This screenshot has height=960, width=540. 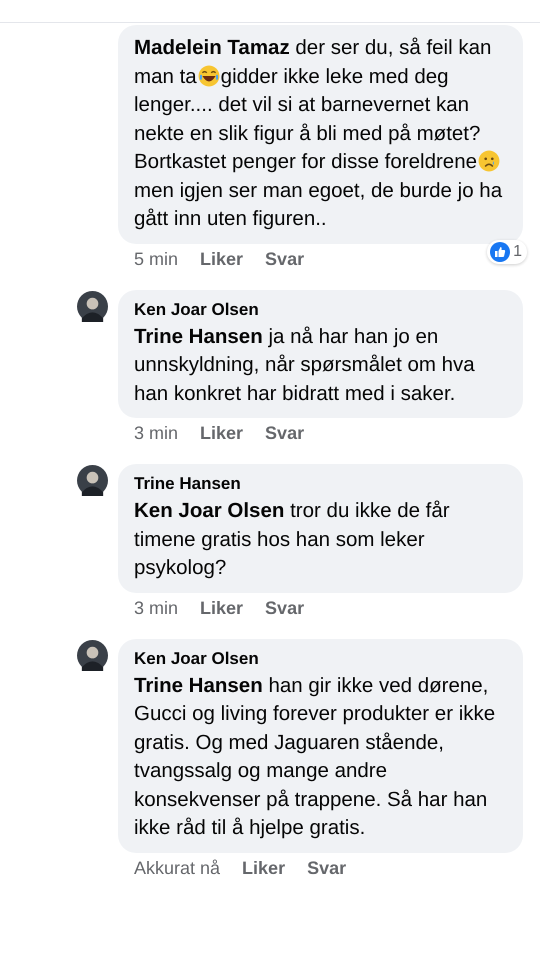 I want to click on comment-text: Madelein Tamaz der ser du, så feil kan man ta gidder ikke leke med deg lenger.... det vil si at barnevernet kan nekte en slik figur å bli med på møtet? Bortkastet penger for disse foreldrene men igjen ser man egoet, de burde jo ha gått inn uten figuren.., so click(x=318, y=133).